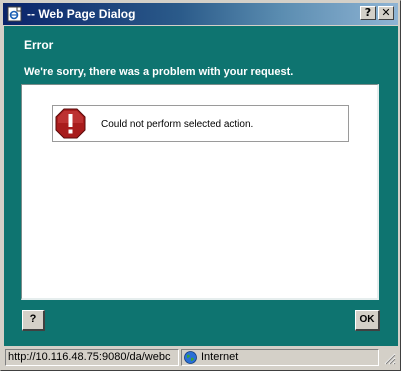  I want to click on message-box: Could not perform selected action., so click(200, 123).